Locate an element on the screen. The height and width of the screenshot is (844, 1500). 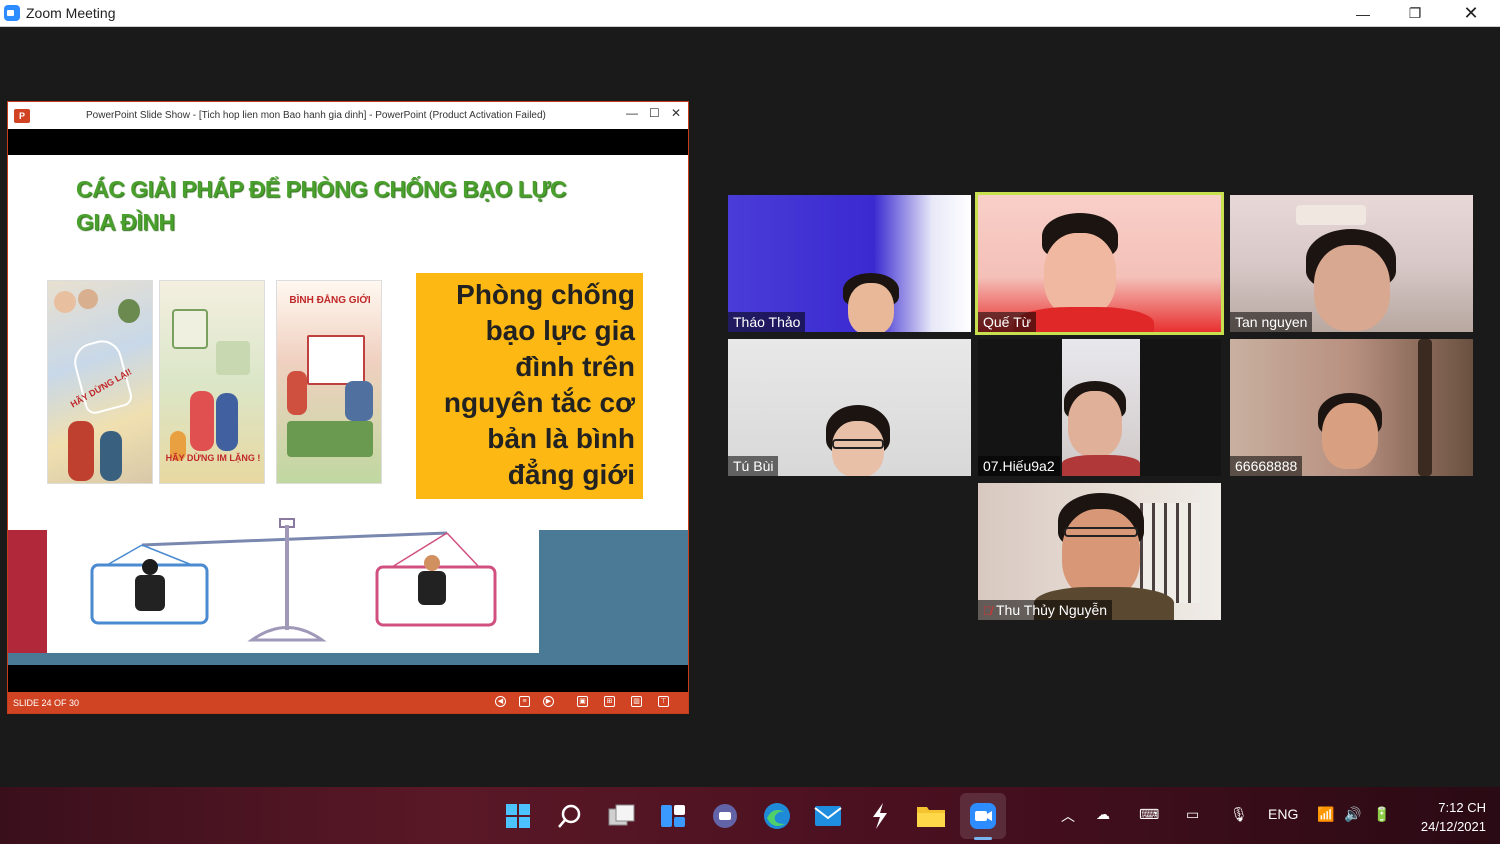
ppt-close-icon: ✕ is located at coordinates (676, 113).